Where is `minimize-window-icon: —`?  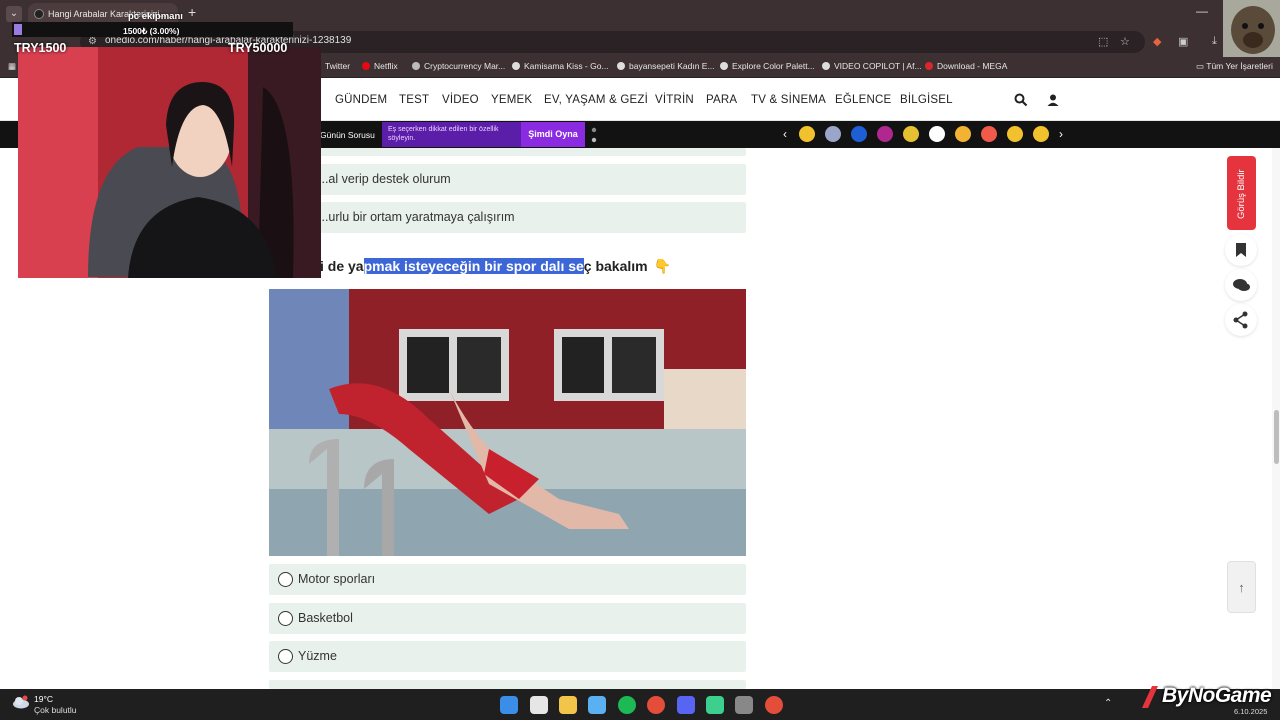 minimize-window-icon: — is located at coordinates (1202, 11).